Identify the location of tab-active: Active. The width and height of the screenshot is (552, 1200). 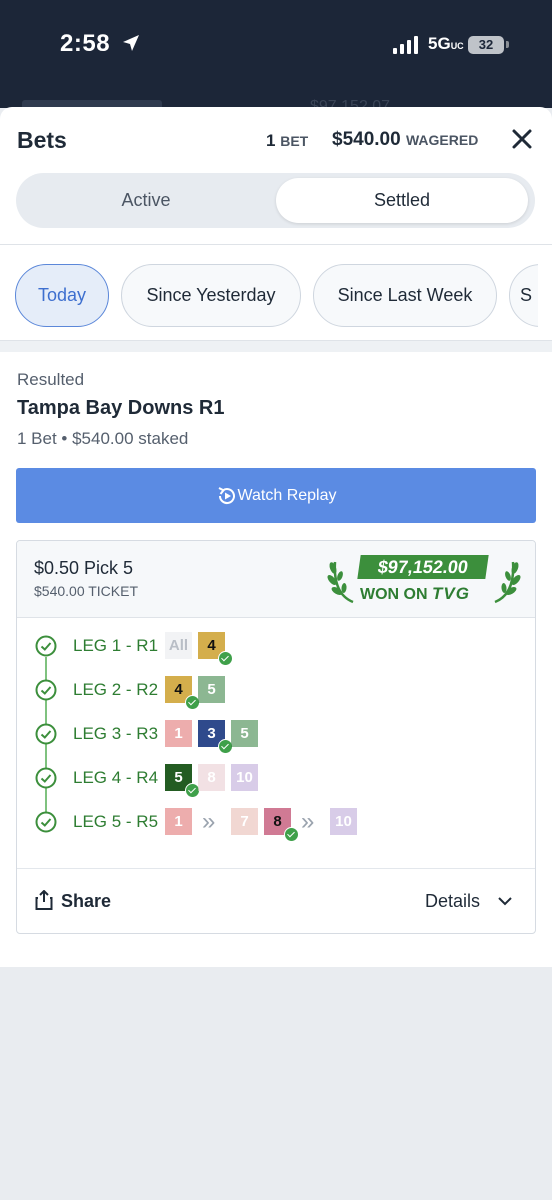
(146, 200).